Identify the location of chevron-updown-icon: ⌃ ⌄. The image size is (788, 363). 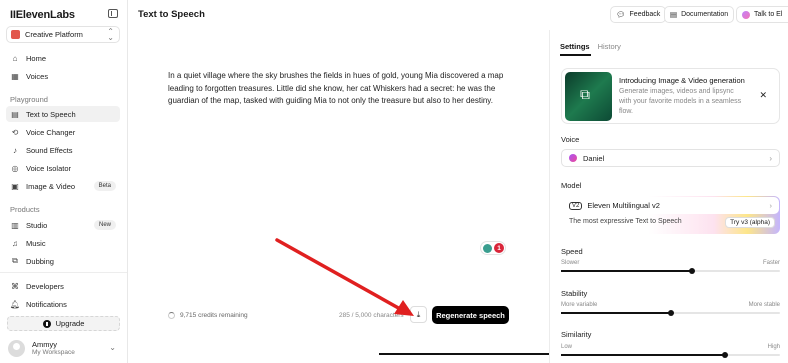
(110, 34).